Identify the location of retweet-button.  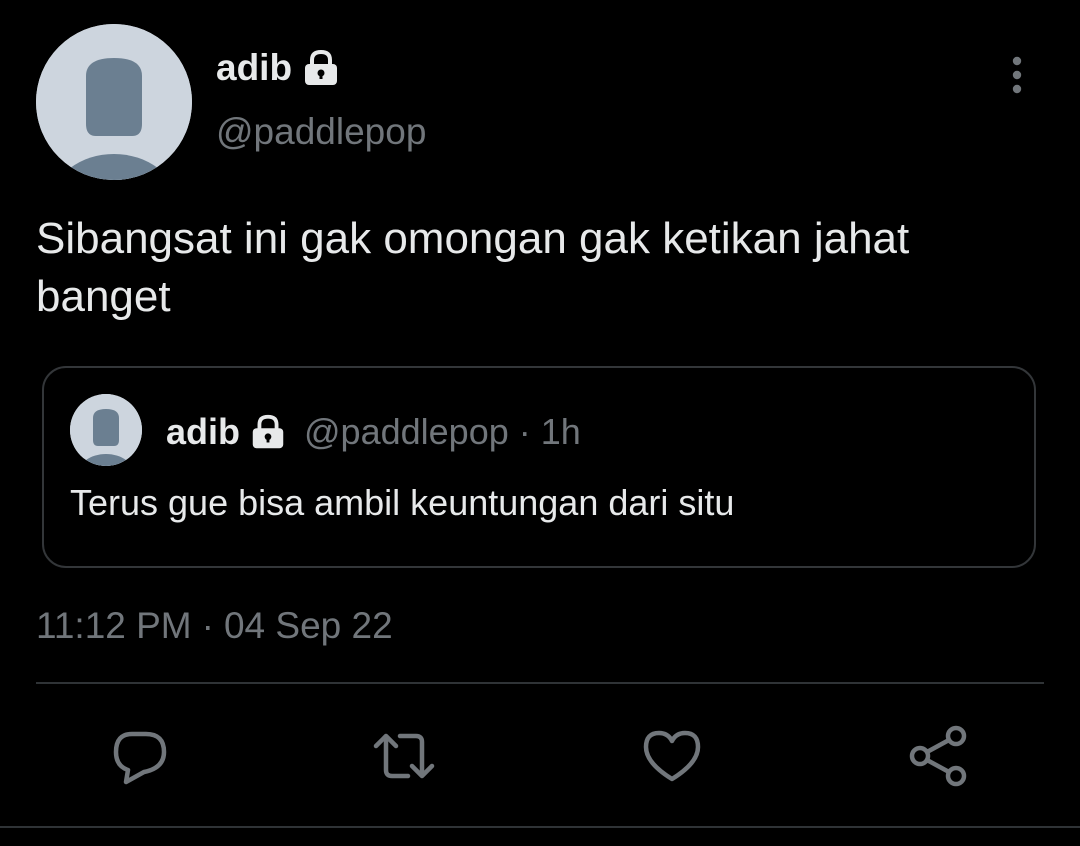
(404, 756).